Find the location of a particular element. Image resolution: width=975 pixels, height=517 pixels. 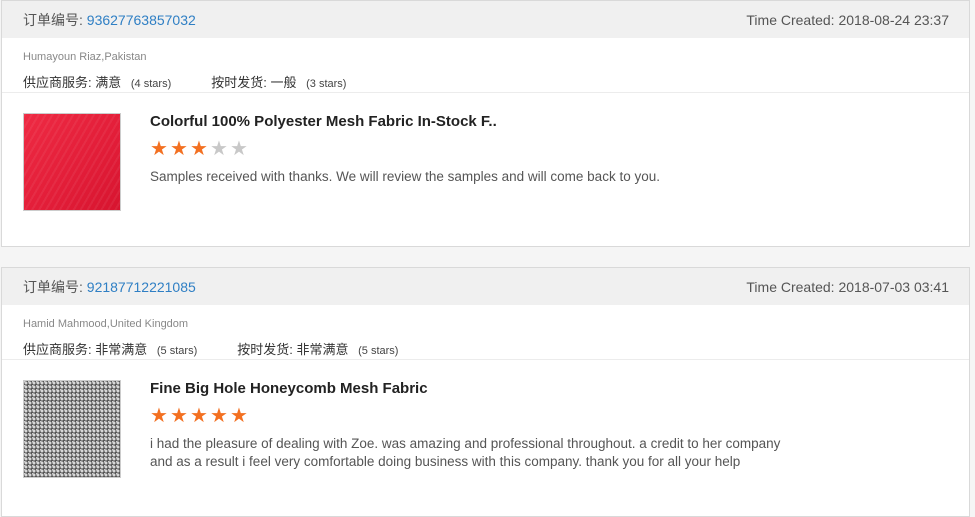

supplier-service-value: 满意 is located at coordinates (108, 82).